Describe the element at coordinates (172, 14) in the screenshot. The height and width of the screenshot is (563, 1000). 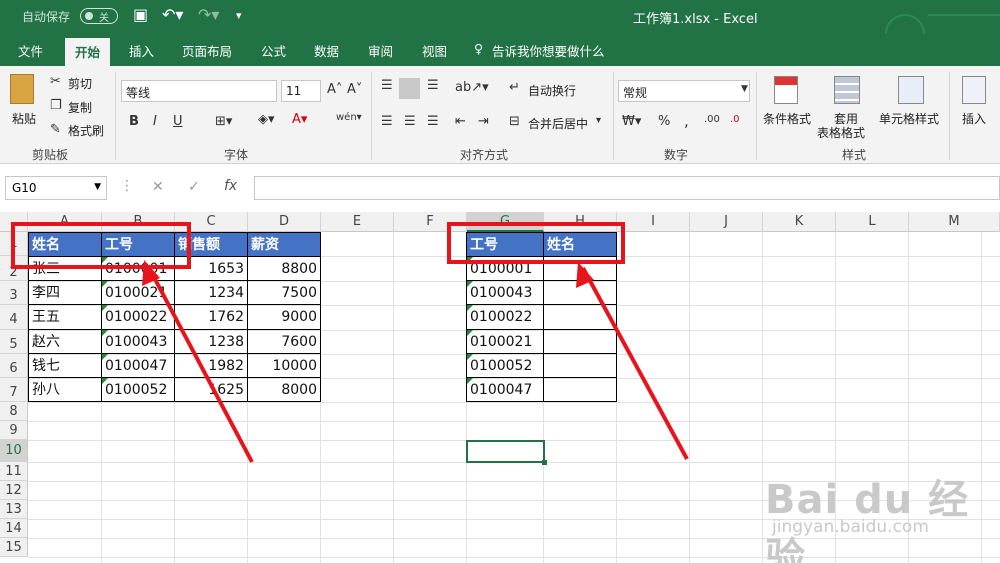
I see `undo-icon: ↶▾` at that location.